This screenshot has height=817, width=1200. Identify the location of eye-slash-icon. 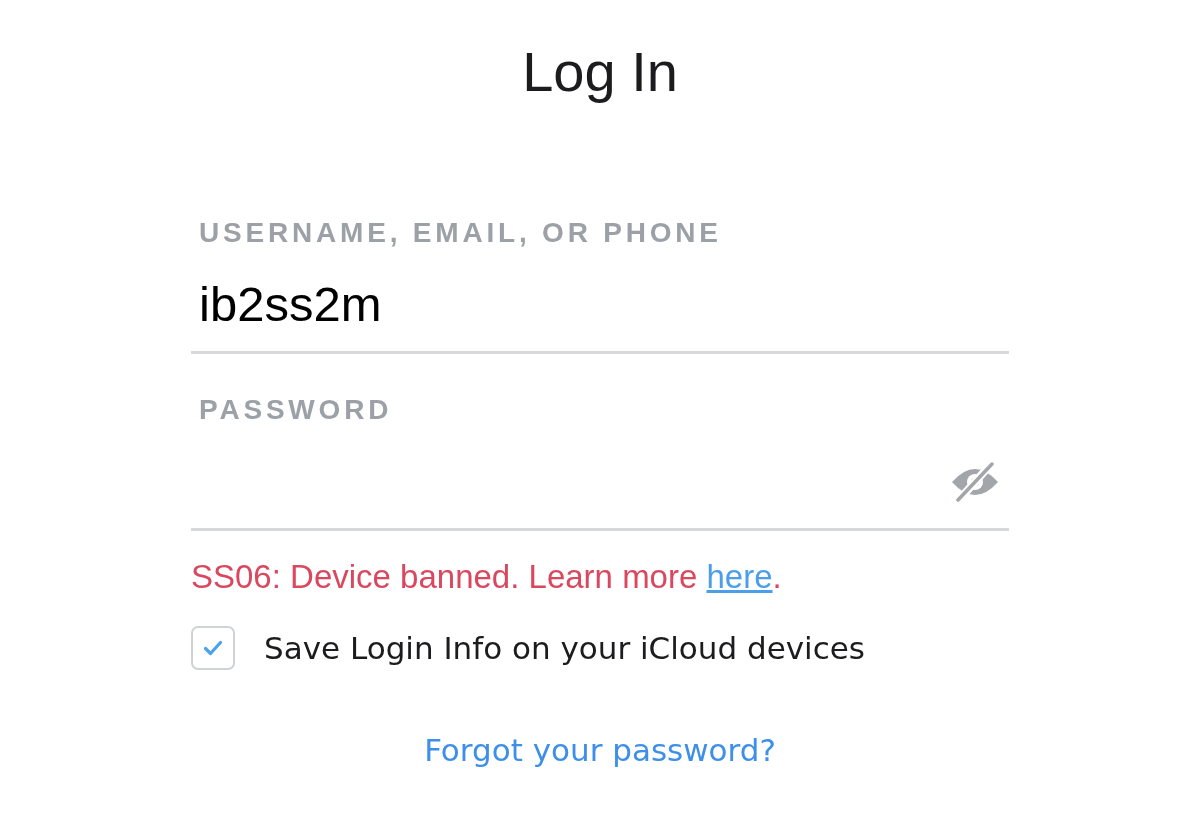
(975, 482).